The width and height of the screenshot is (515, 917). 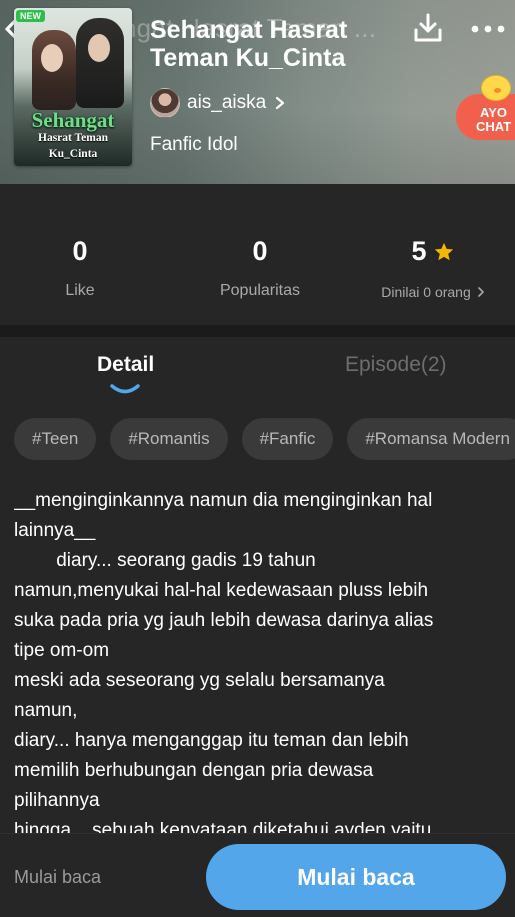 I want to click on download-button, so click(x=428, y=28).